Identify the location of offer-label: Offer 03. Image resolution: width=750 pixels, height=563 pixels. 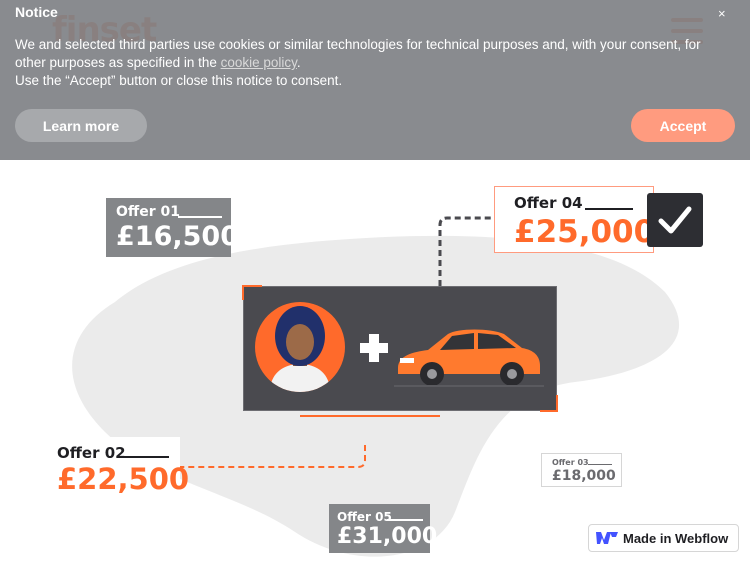
(570, 462).